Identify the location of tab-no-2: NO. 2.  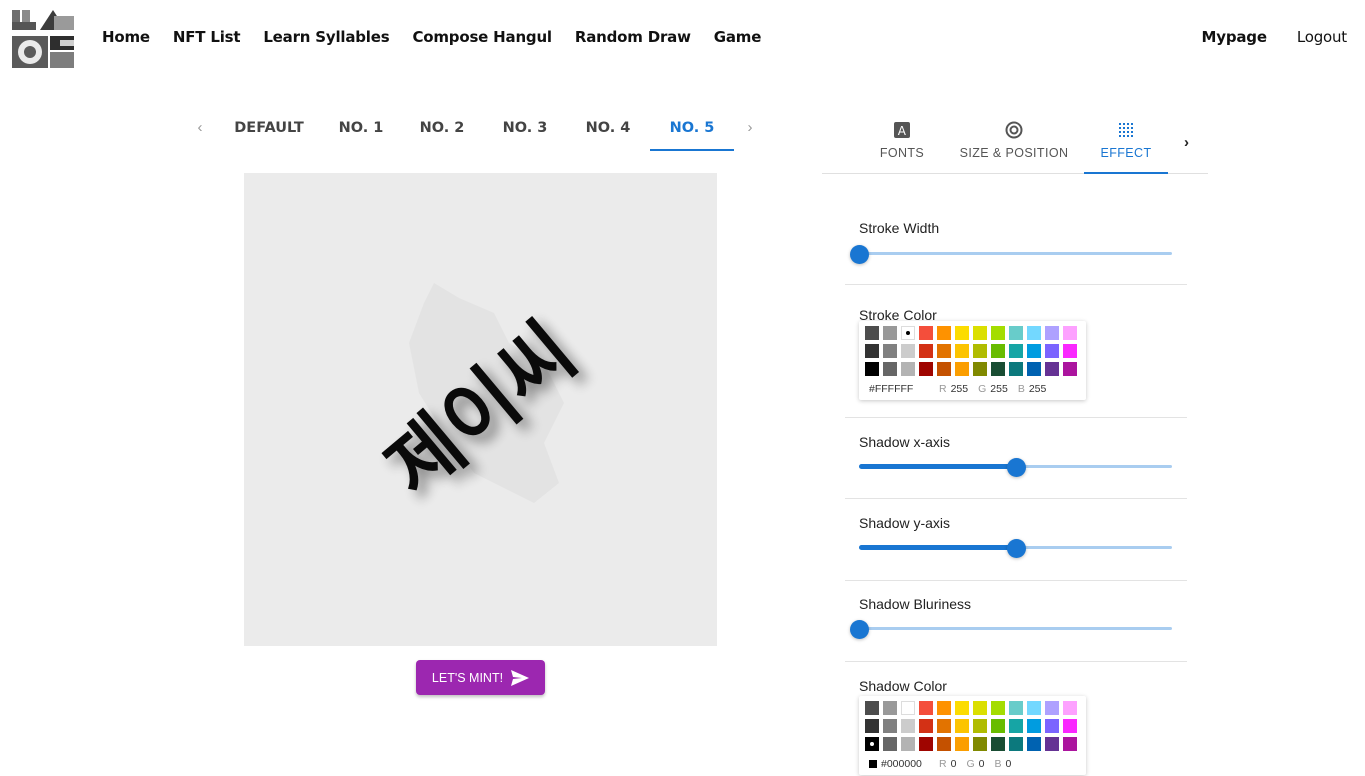
(442, 129).